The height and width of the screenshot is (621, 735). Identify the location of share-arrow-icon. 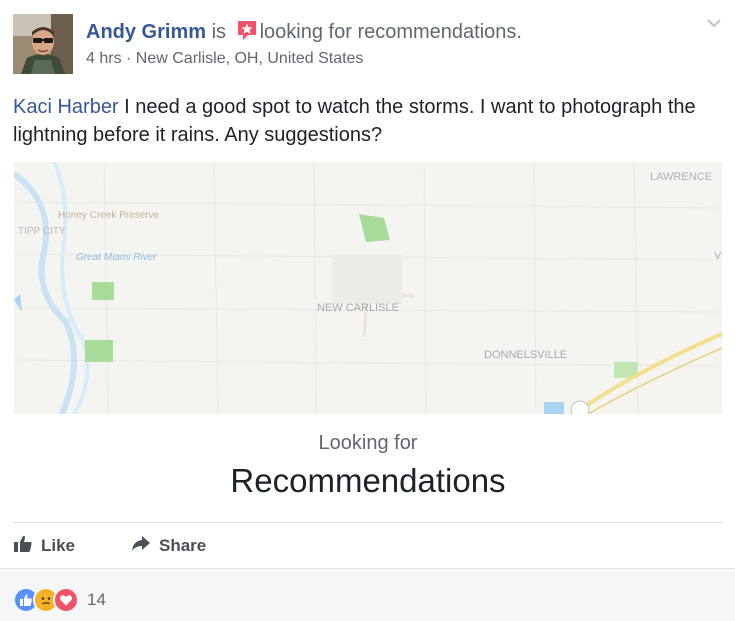
(145, 546).